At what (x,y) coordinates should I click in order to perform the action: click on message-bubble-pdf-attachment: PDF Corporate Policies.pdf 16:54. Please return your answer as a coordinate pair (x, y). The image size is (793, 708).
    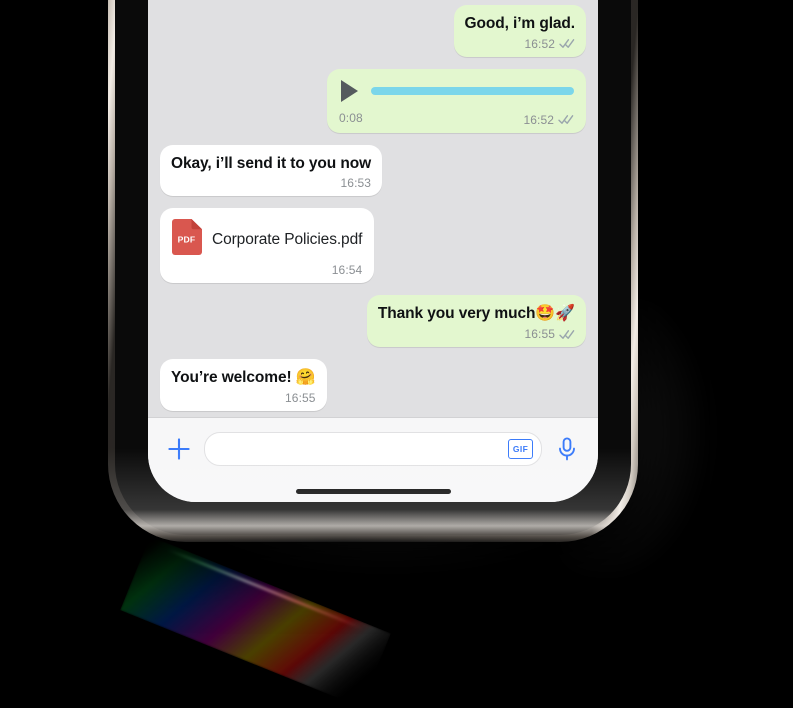
    Looking at the image, I should click on (267, 245).